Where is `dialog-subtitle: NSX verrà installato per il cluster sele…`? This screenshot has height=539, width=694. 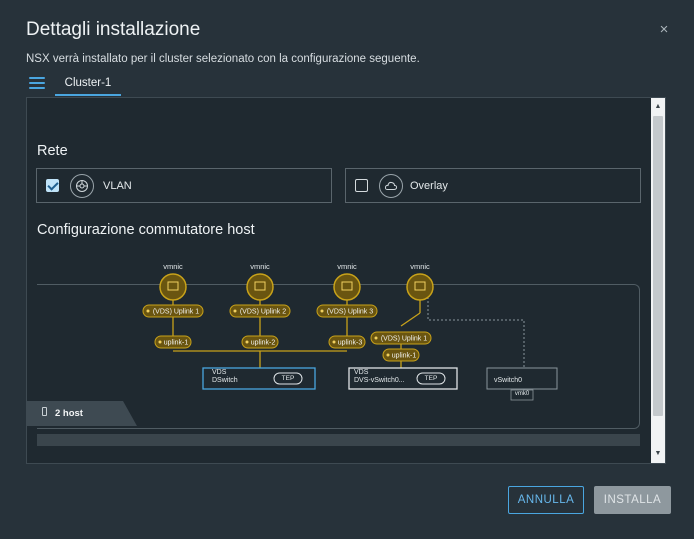
dialog-subtitle: NSX verrà installato per il cluster sele… is located at coordinates (223, 59).